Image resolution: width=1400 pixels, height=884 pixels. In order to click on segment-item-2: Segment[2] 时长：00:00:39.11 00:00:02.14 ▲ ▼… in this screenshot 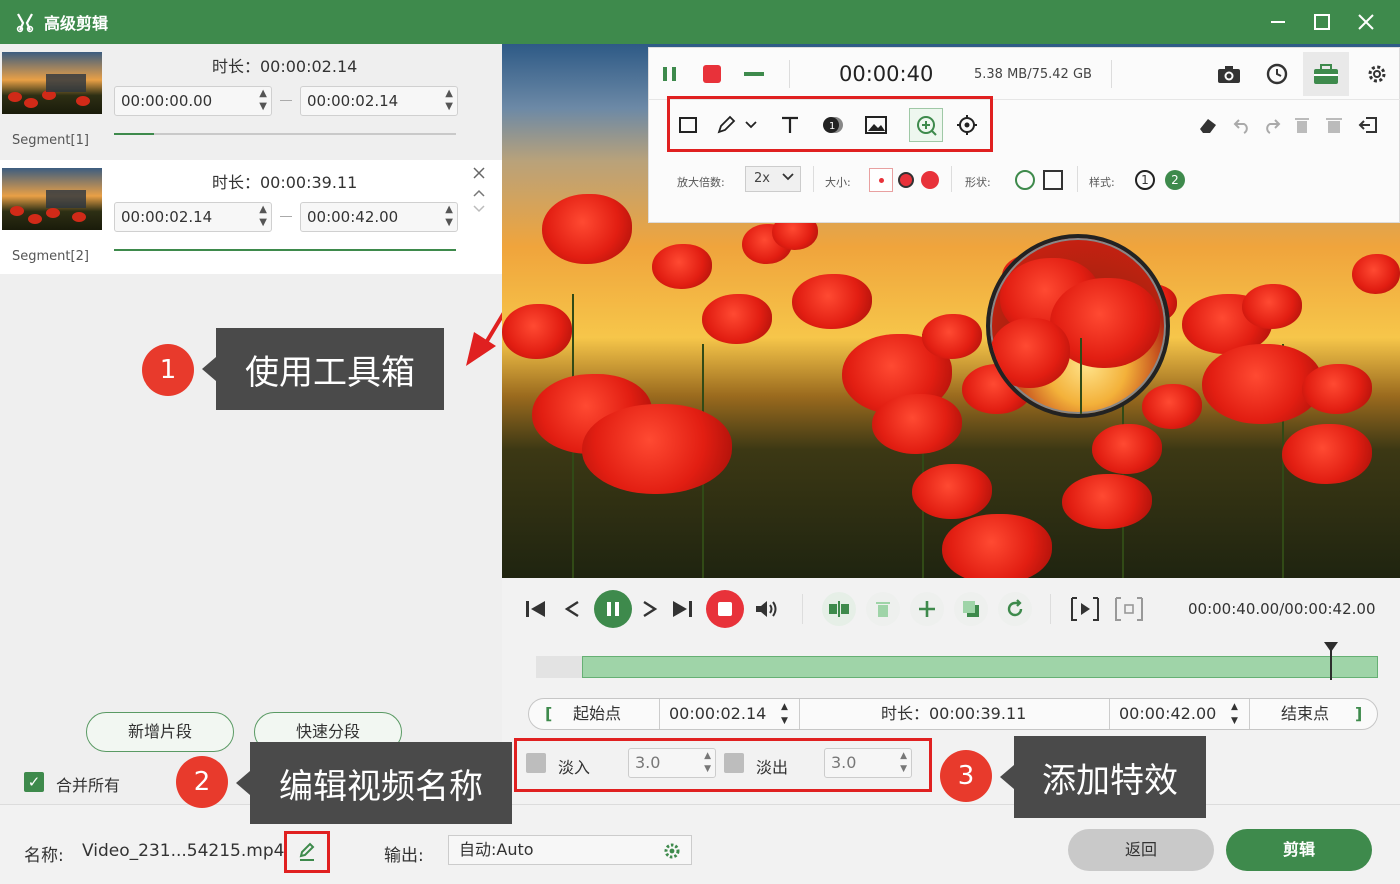, I will do `click(251, 217)`.